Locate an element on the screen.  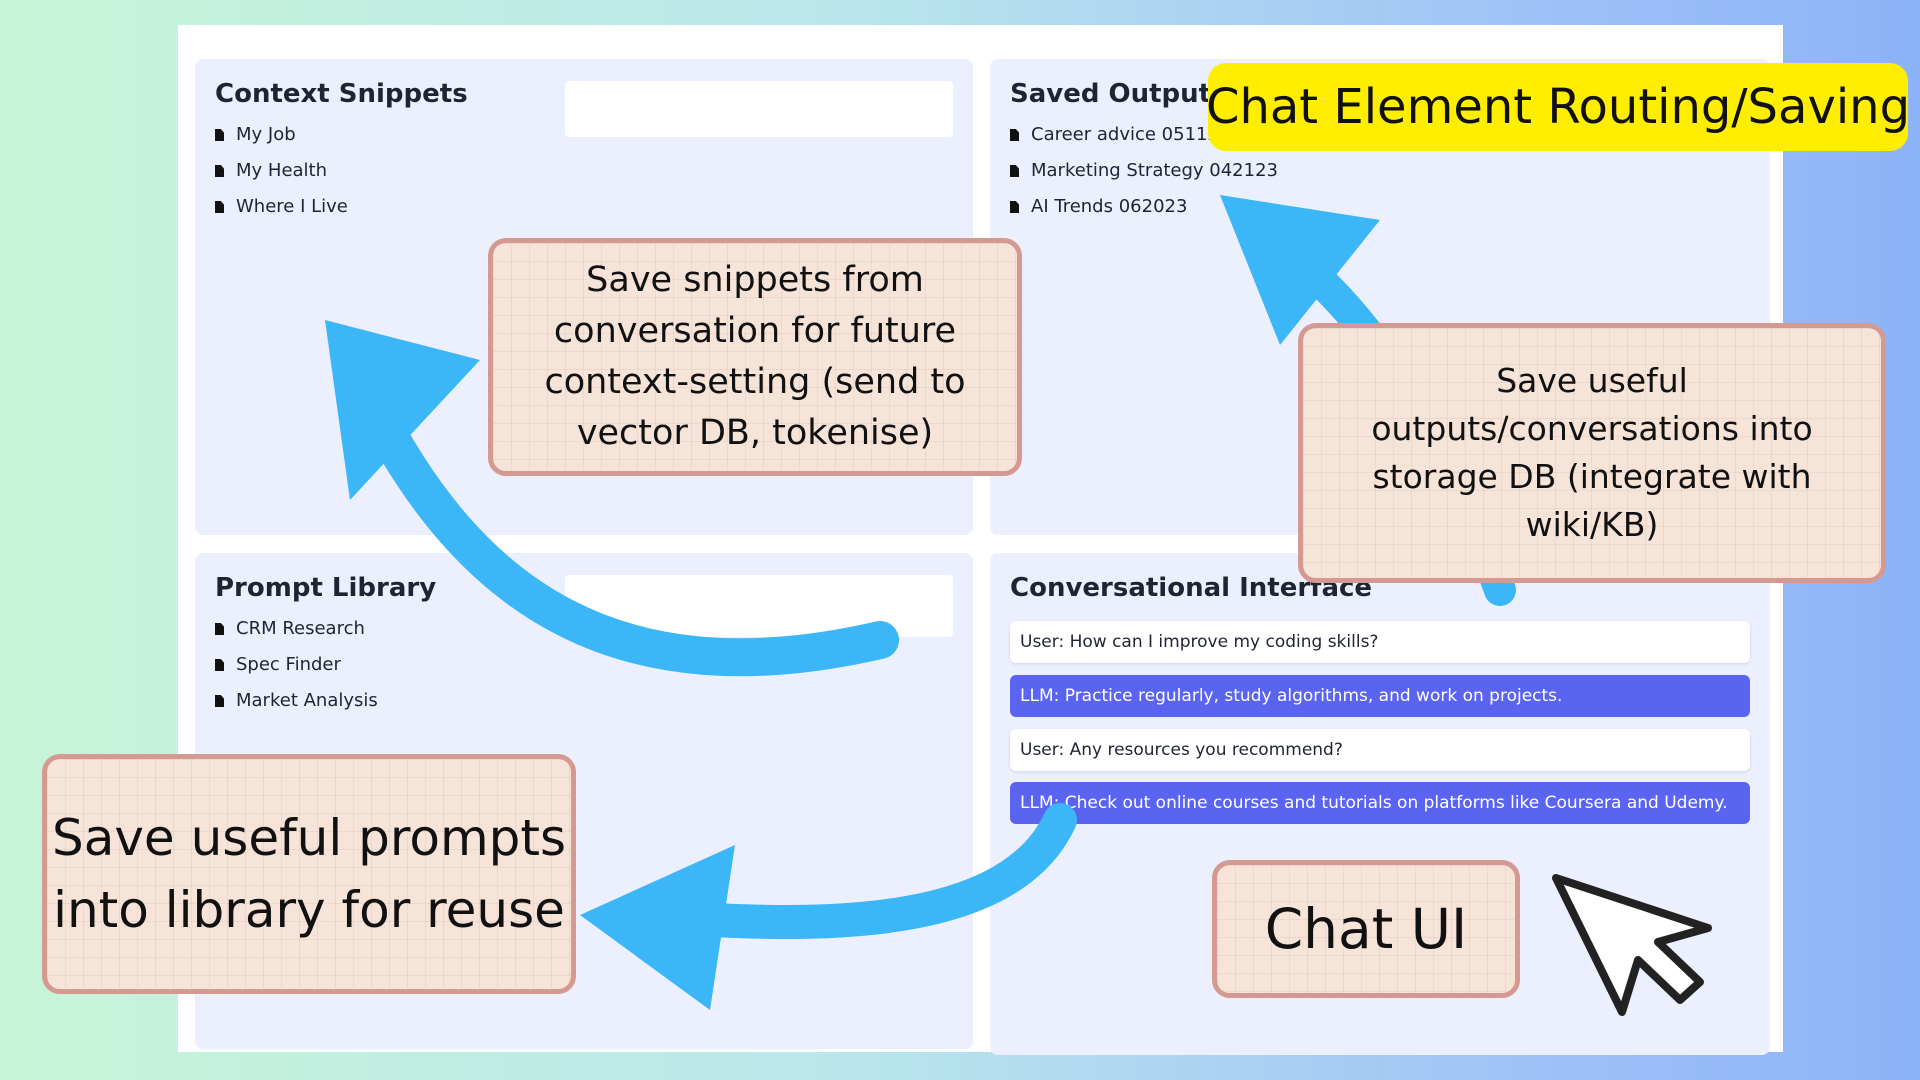
arrowhead-icon is located at coordinates (657, 927).